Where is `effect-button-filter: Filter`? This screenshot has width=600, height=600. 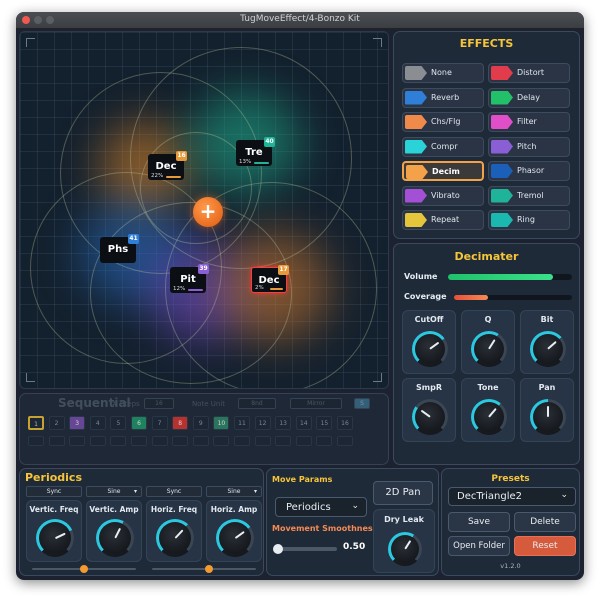
effect-button-filter: Filter is located at coordinates (529, 122).